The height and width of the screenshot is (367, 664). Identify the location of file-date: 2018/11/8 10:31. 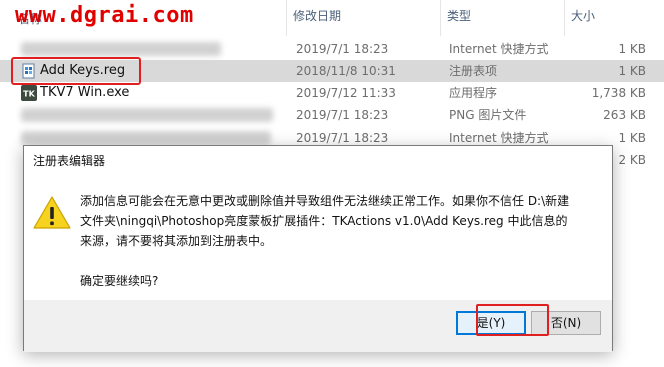
(346, 71).